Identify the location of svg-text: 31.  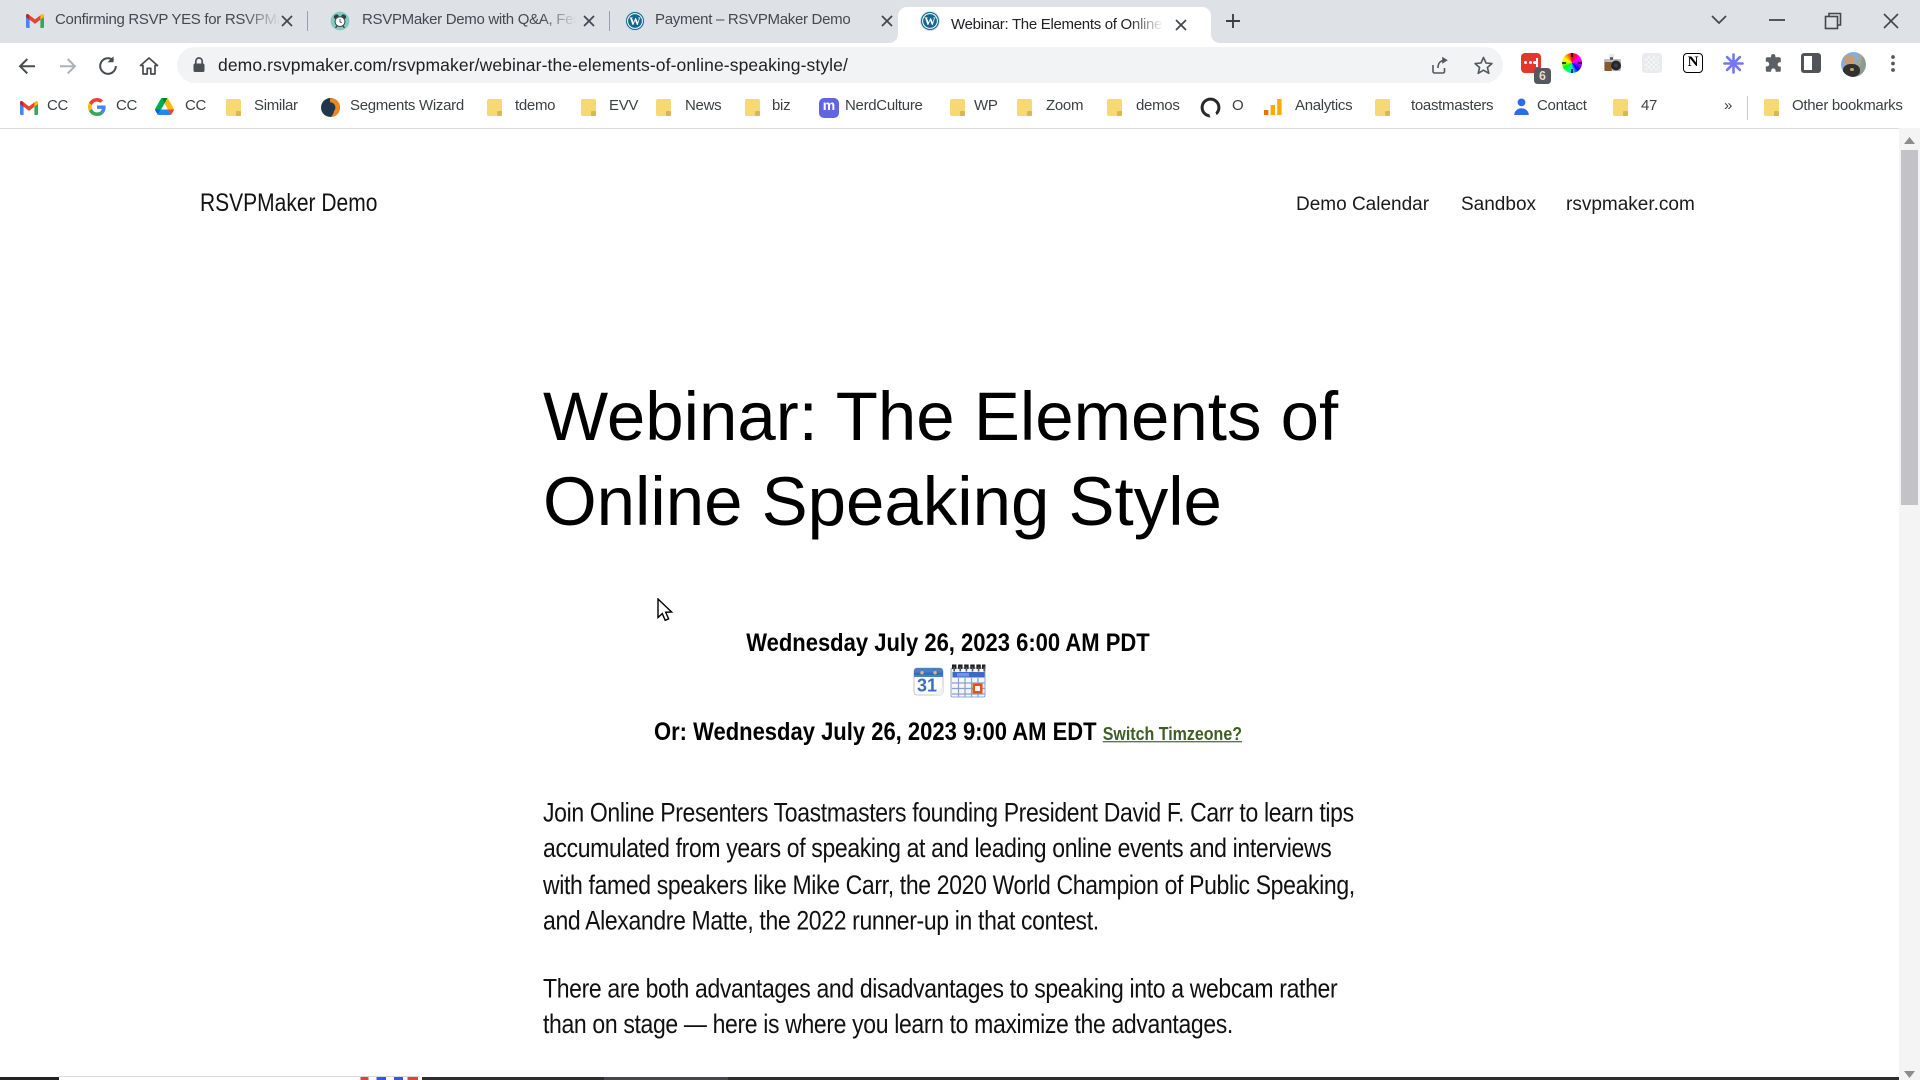
(927, 686).